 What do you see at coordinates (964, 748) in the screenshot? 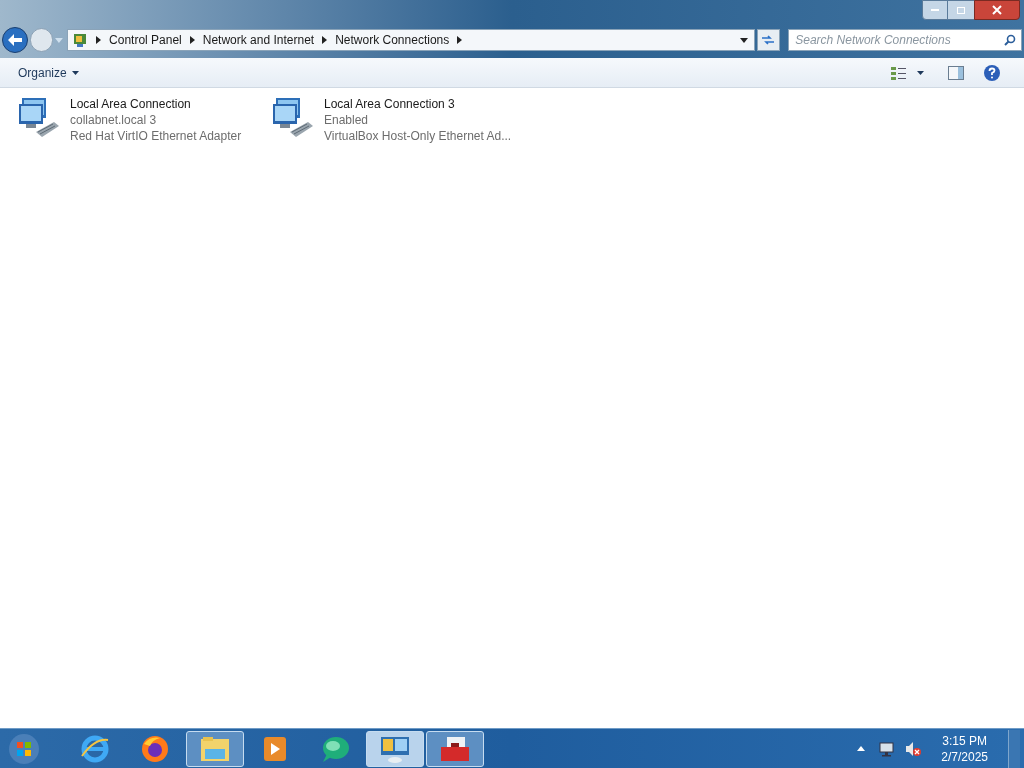
I see `clock: 3:15 PM 2/7/2025` at bounding box center [964, 748].